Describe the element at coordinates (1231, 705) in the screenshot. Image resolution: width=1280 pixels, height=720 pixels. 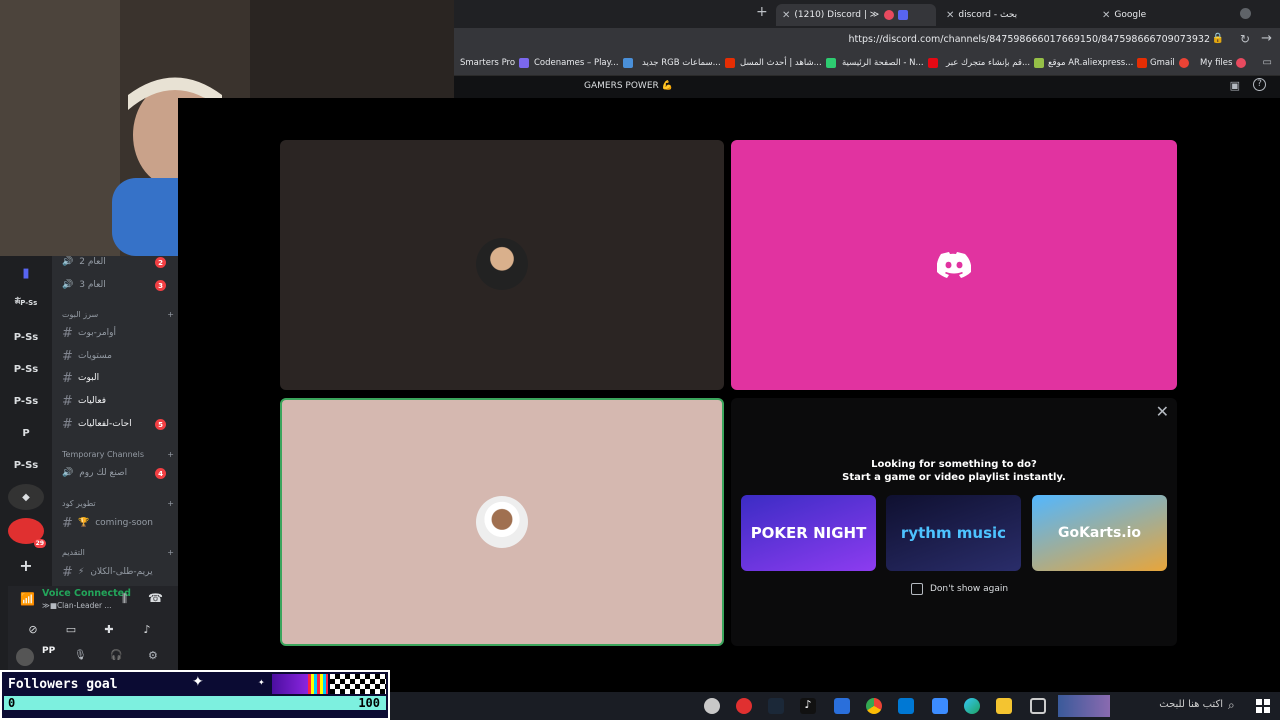
I see `search-icon: ⌕` at that location.